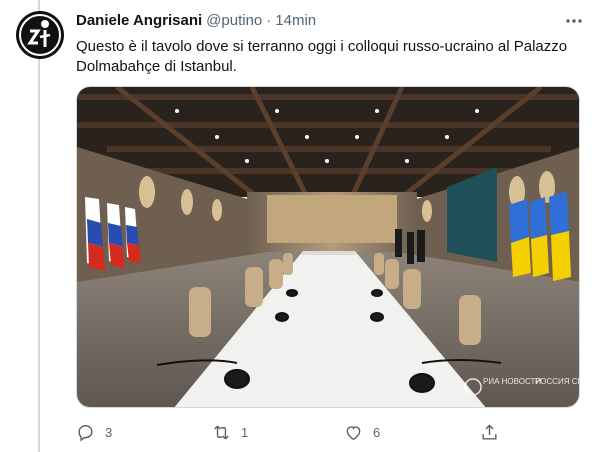 This screenshot has height=452, width=614. What do you see at coordinates (245, 432) in the screenshot?
I see `retweet-count: 1` at bounding box center [245, 432].